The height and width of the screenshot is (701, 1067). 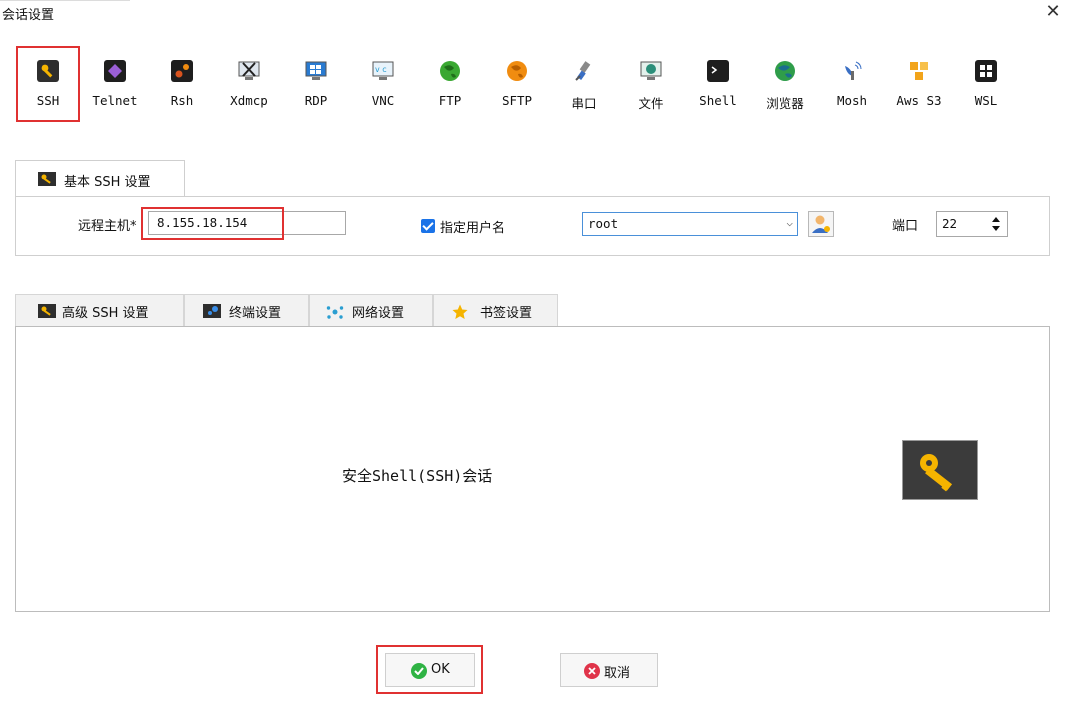 I want to click on ssh-key-illustration, so click(x=940, y=470).